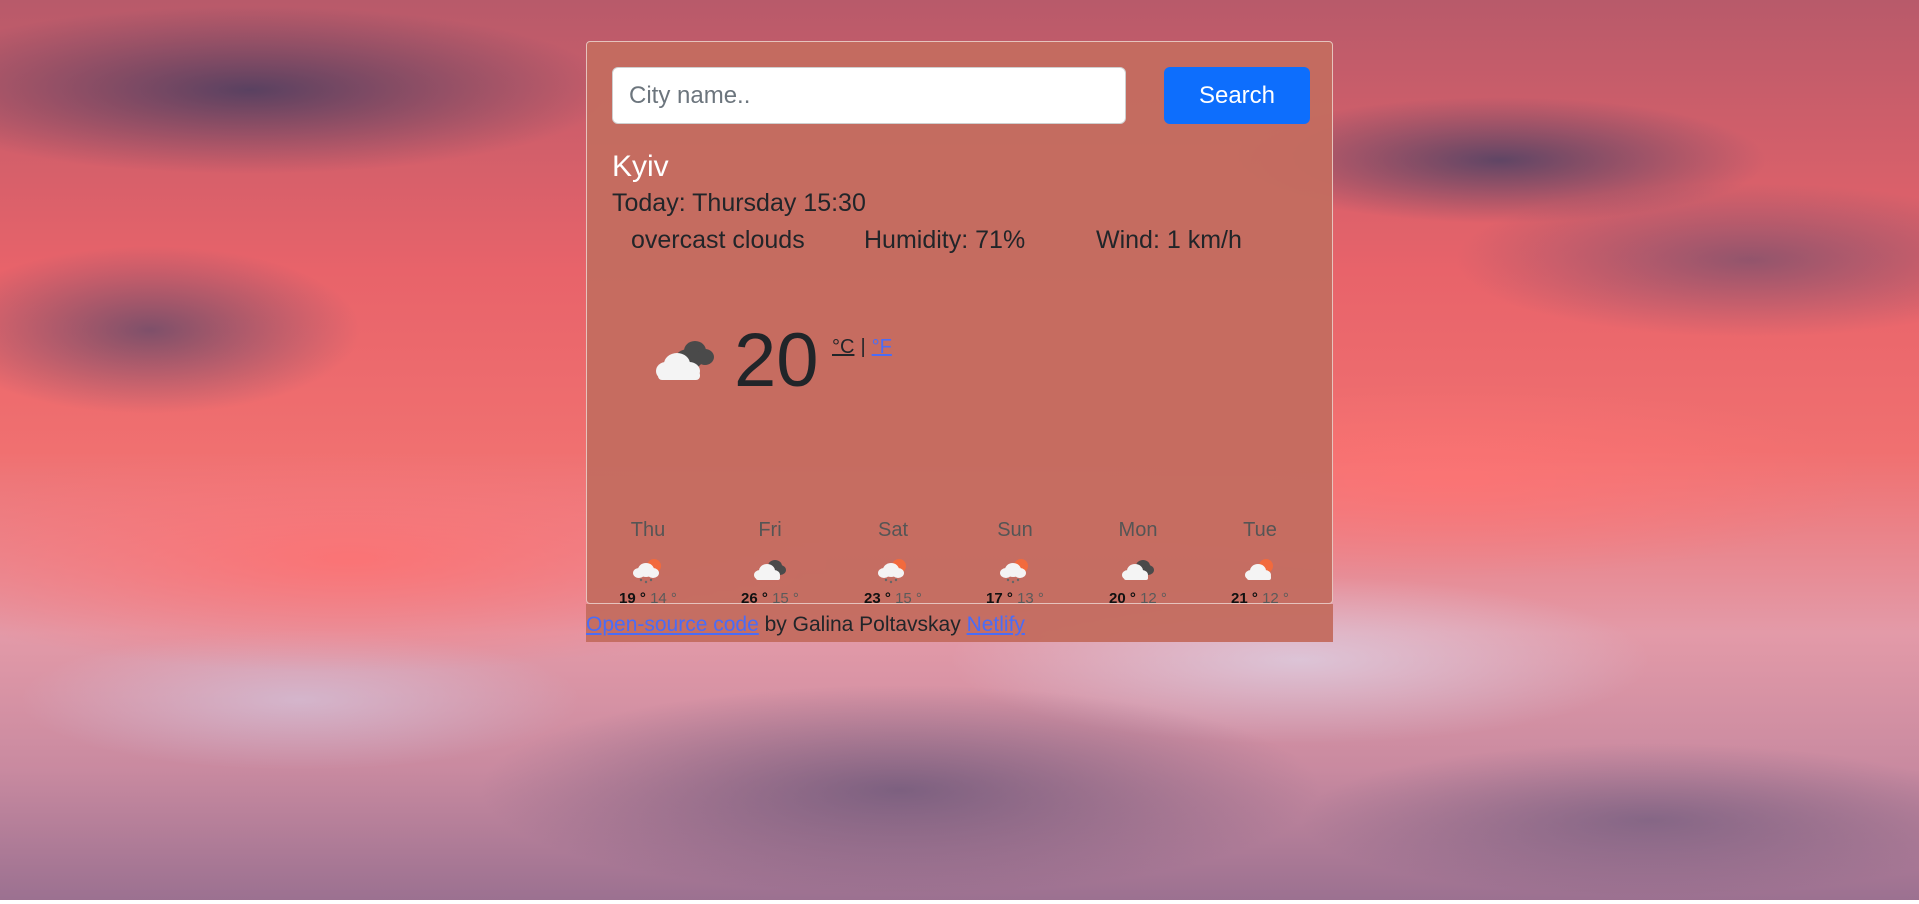  I want to click on search-button: Search, so click(1237, 95).